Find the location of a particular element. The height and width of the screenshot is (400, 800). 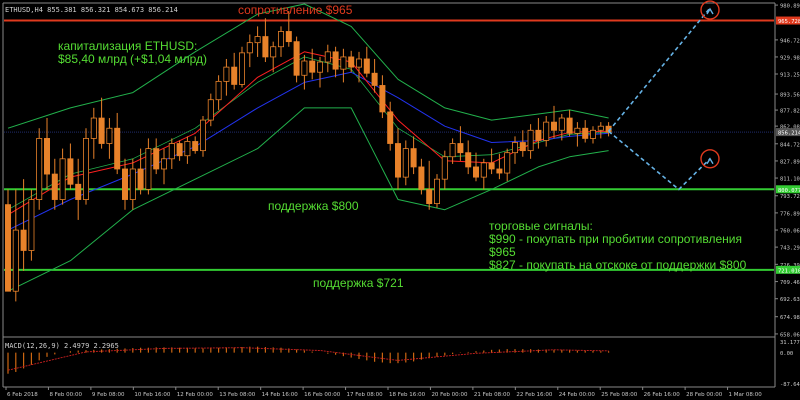

time-tick-label: 28 Feb 00:00 is located at coordinates (704, 395).